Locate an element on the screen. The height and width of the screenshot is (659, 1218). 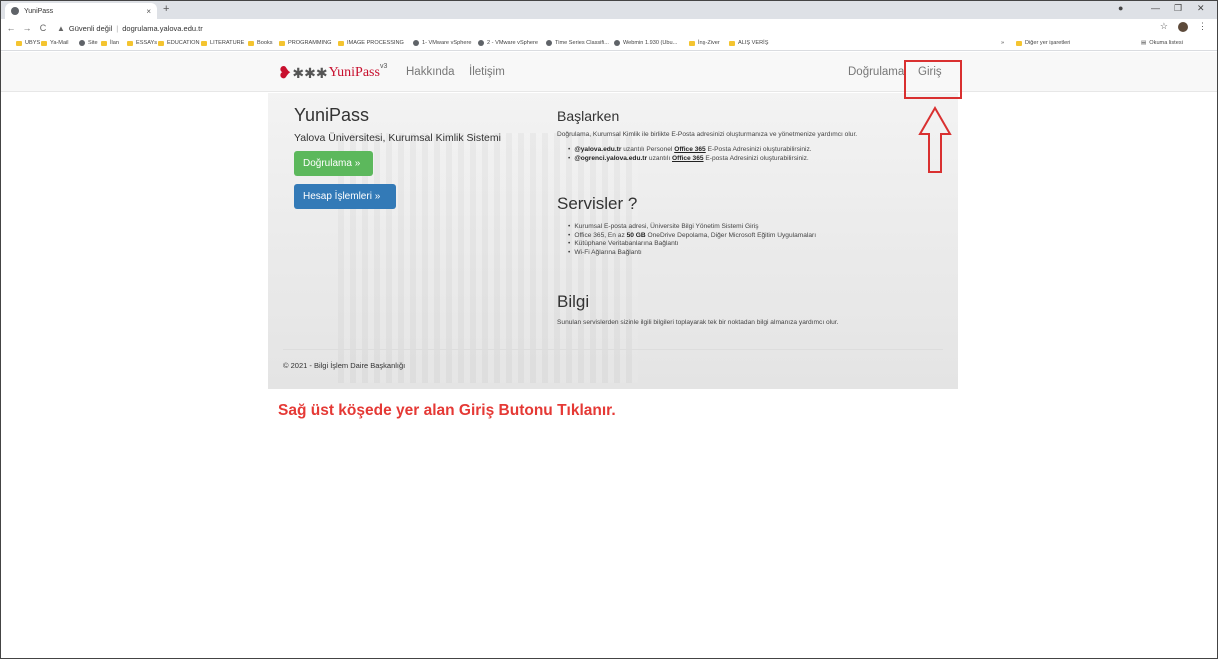
minimize-button: — is located at coordinates (1155, 8).